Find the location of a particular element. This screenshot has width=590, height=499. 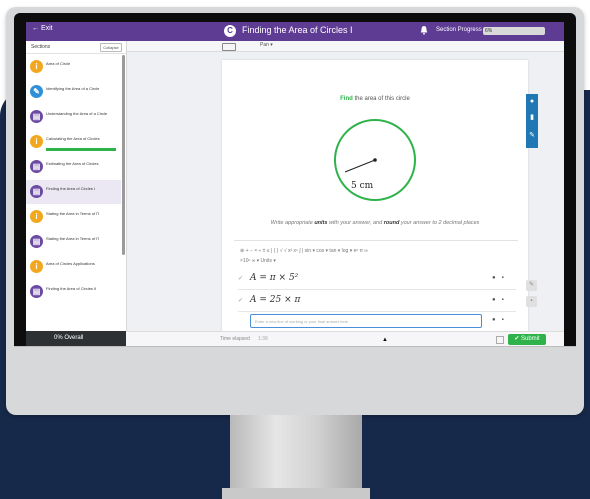

question-text: the area of this circle is located at coordinates (381, 99).